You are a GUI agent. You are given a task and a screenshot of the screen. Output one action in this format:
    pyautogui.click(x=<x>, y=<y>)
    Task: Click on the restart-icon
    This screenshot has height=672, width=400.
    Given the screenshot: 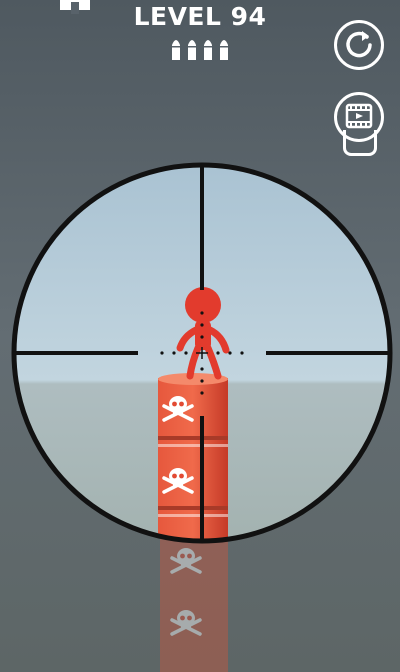 What is the action you would take?
    pyautogui.click(x=359, y=44)
    